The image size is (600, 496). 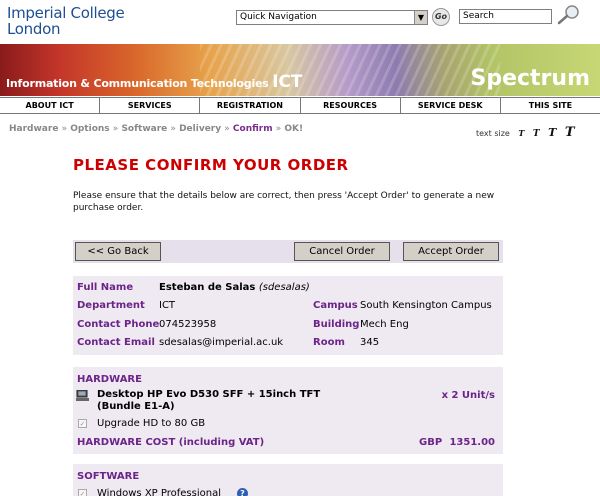 I want to click on full-name-label: Full Name, so click(x=105, y=287).